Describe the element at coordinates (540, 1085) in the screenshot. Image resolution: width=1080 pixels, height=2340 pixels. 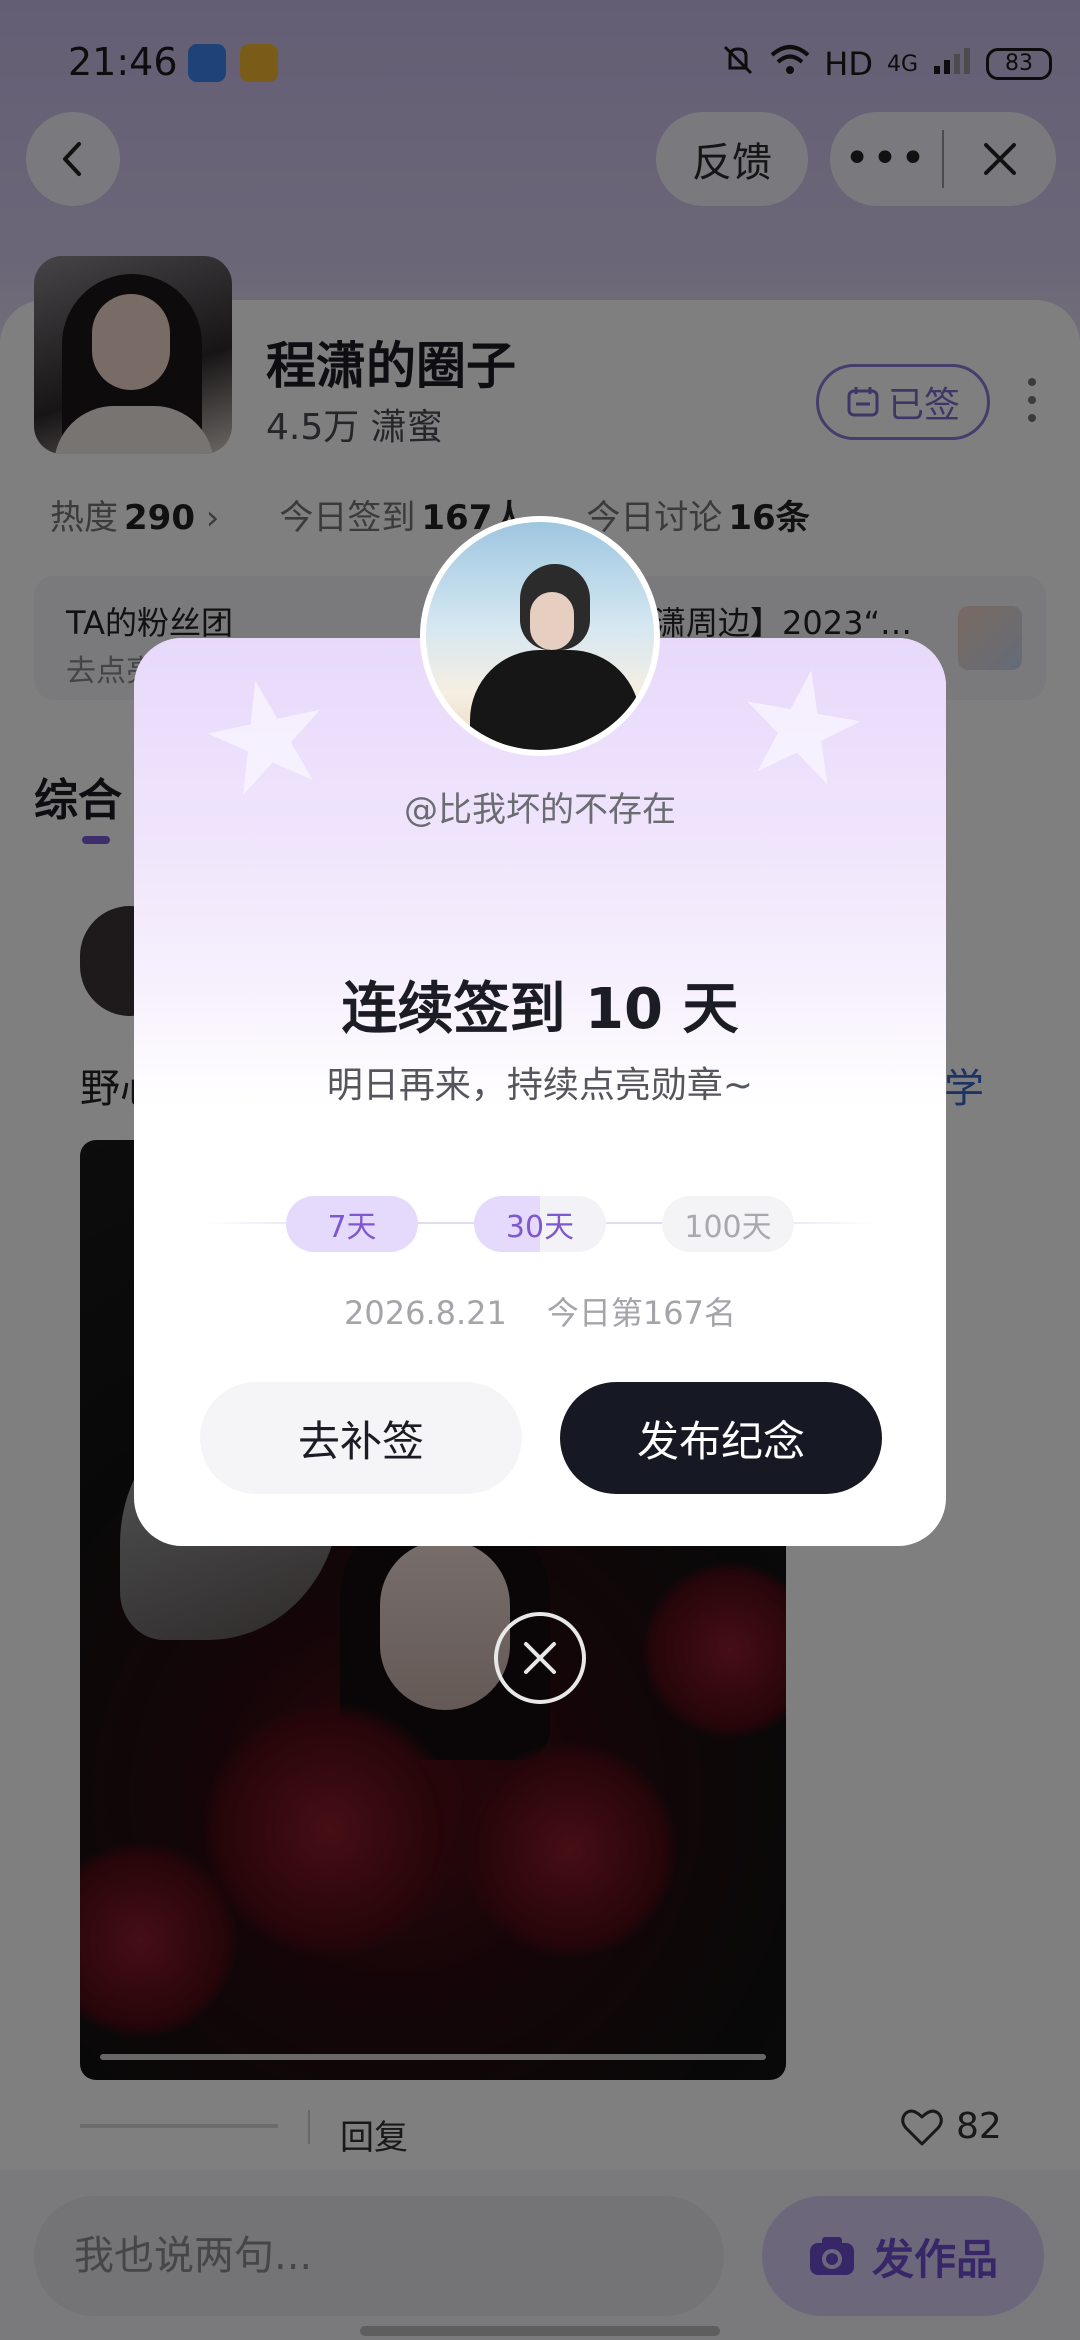
I see `modal-subtitle: 明日再来，持续点亮勋章~` at that location.